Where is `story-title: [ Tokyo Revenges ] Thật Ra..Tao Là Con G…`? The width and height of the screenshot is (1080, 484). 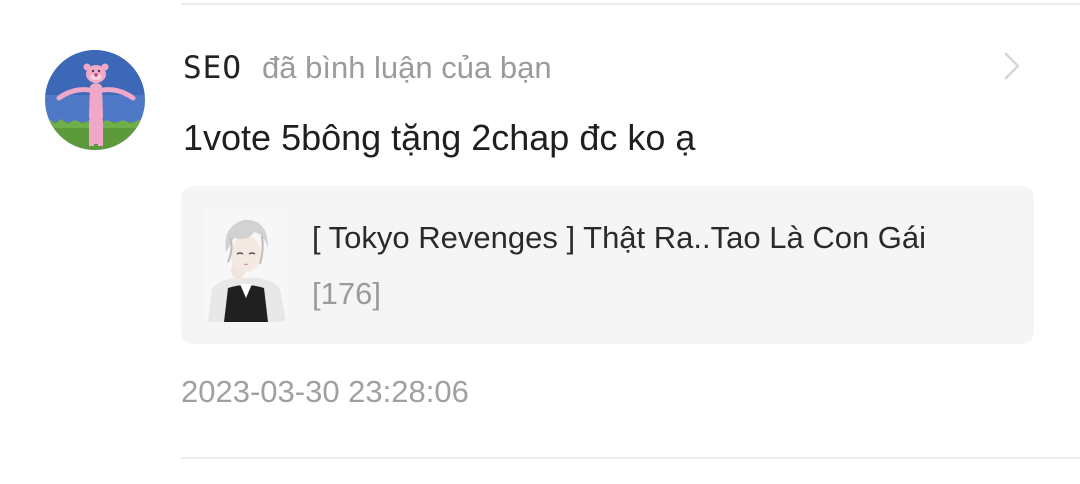 story-title: [ Tokyo Revenges ] Thật Ra..Tao Là Con G… is located at coordinates (619, 237).